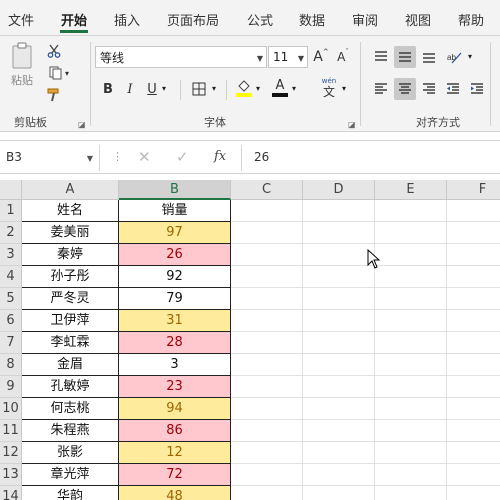 Image resolution: width=500 pixels, height=500 pixels. Describe the element at coordinates (70, 190) in the screenshot. I see `column-header-a: A` at that location.